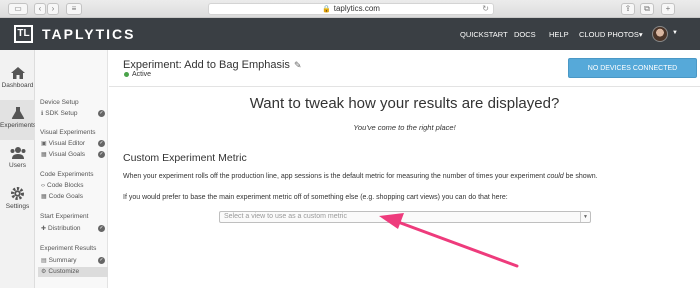  I want to click on url-text: taplytics.com, so click(356, 8).